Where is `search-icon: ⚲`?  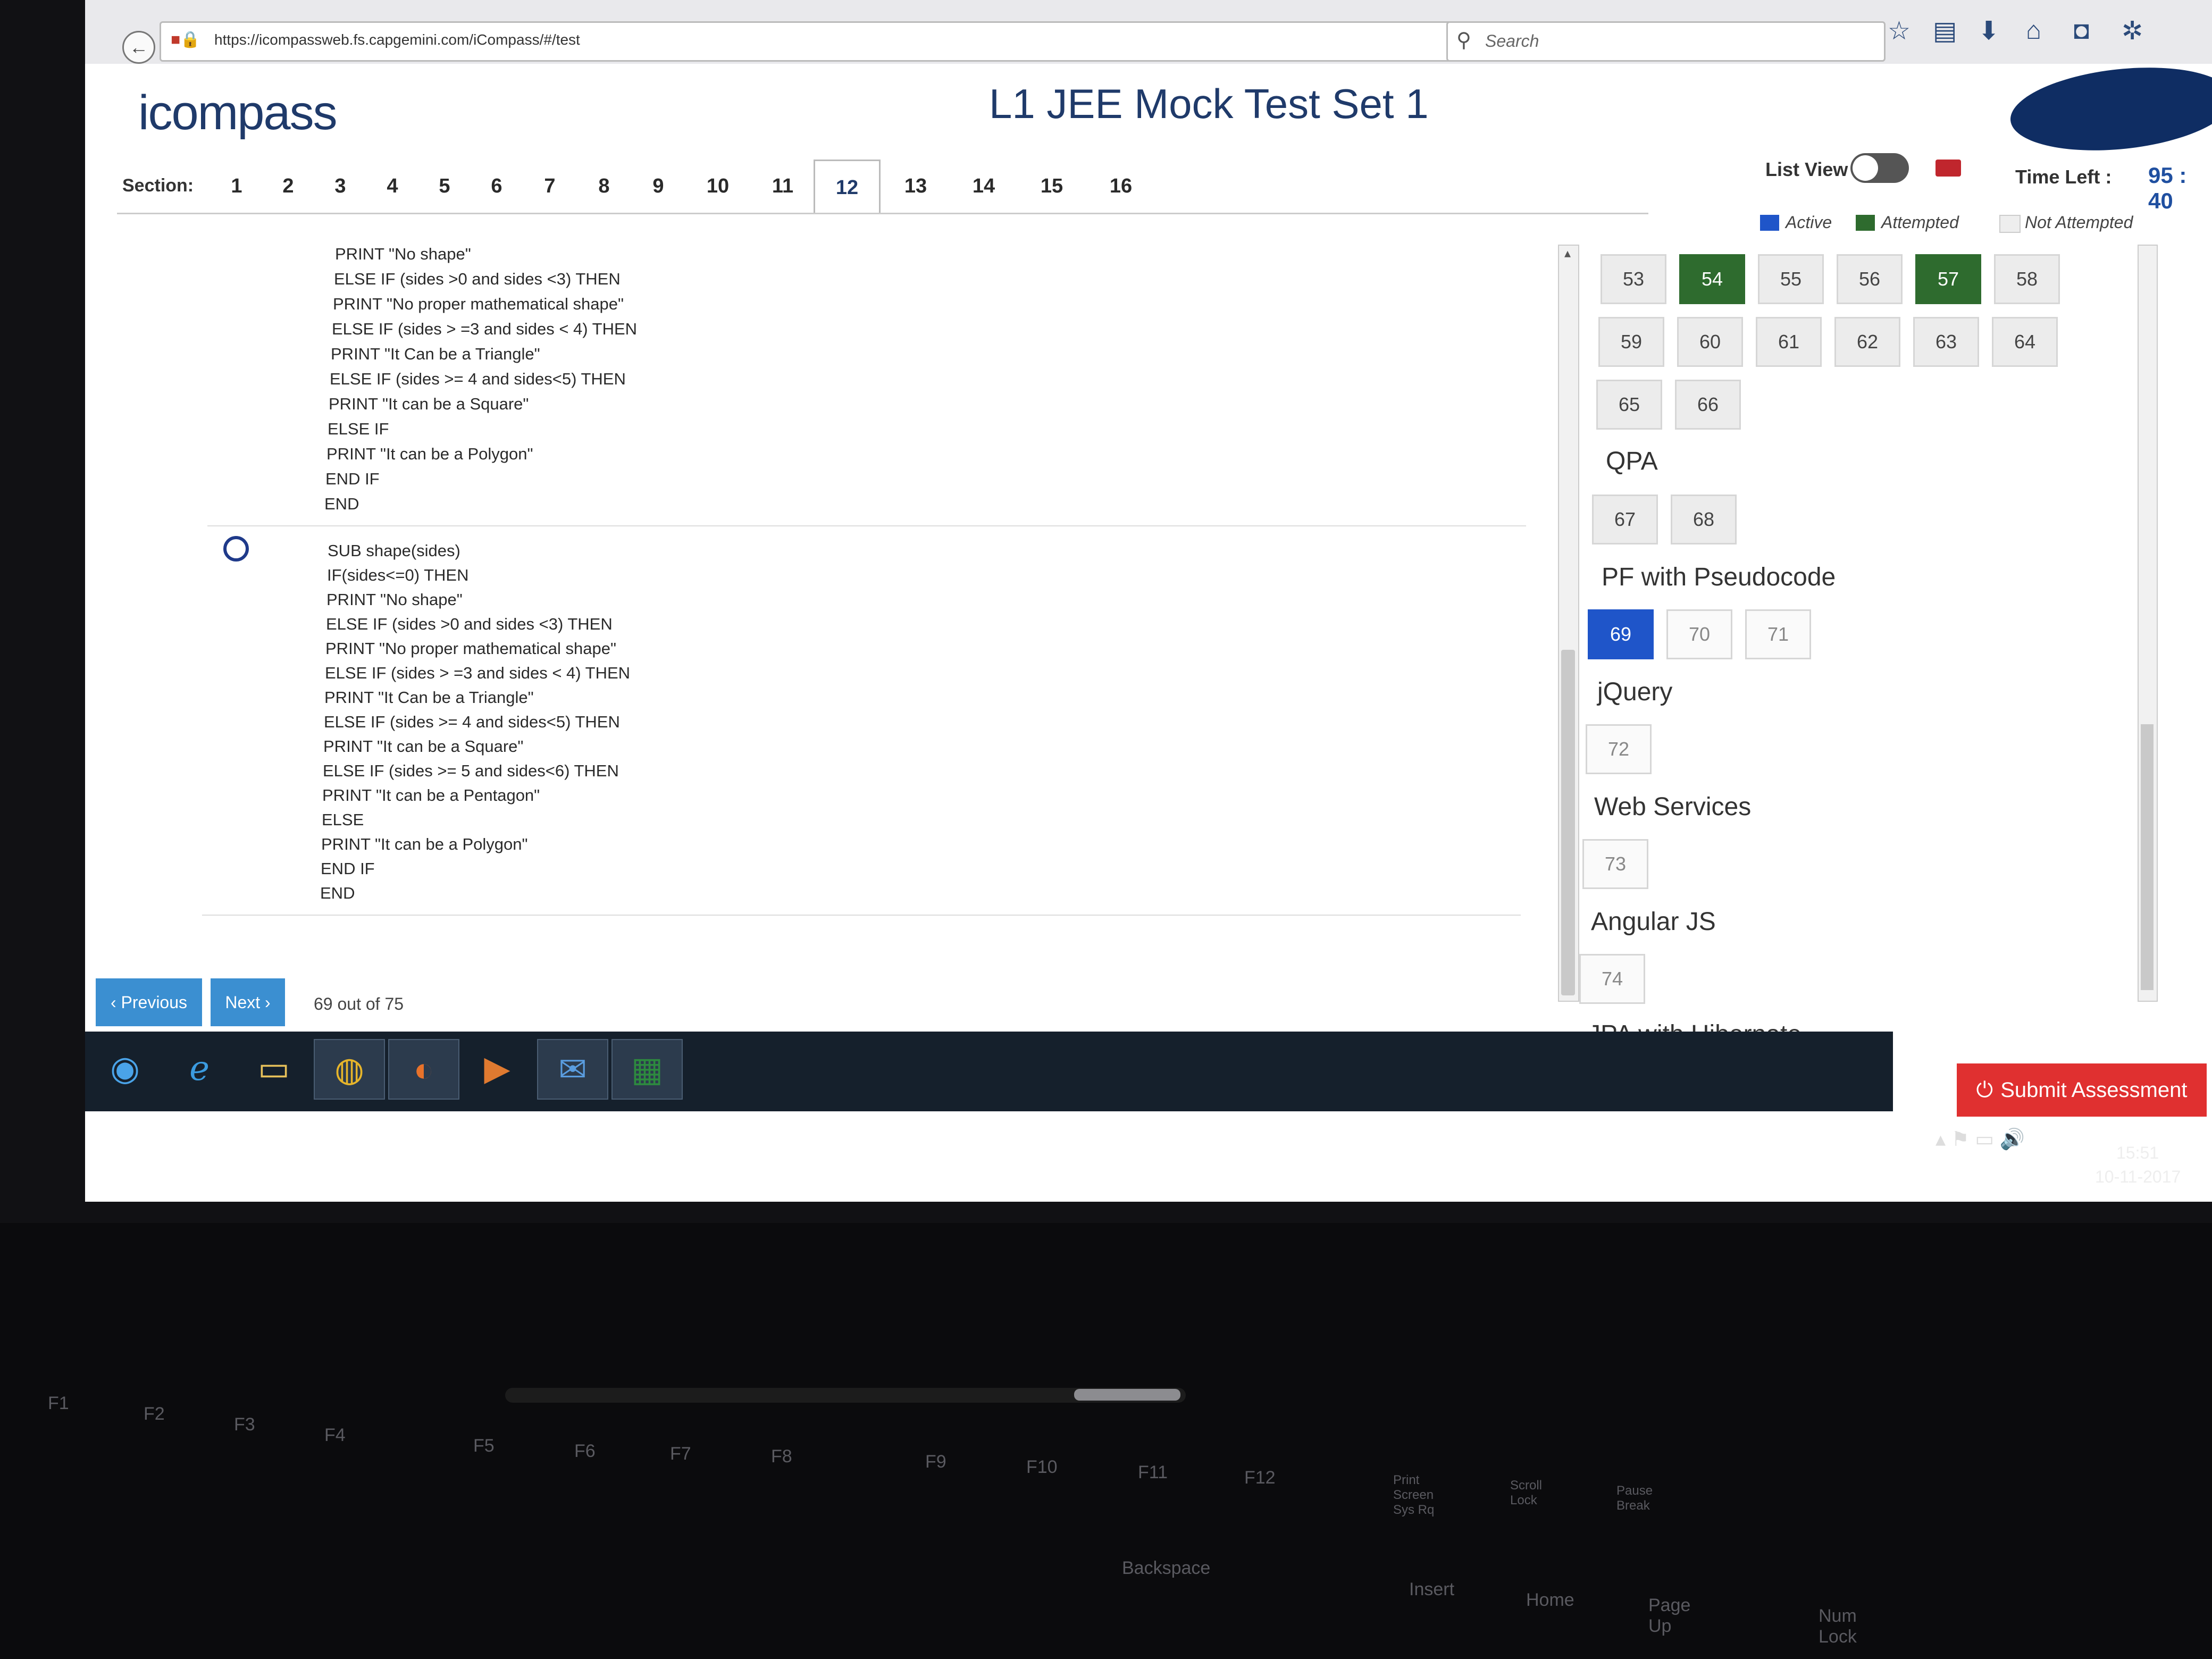 search-icon: ⚲ is located at coordinates (1463, 40).